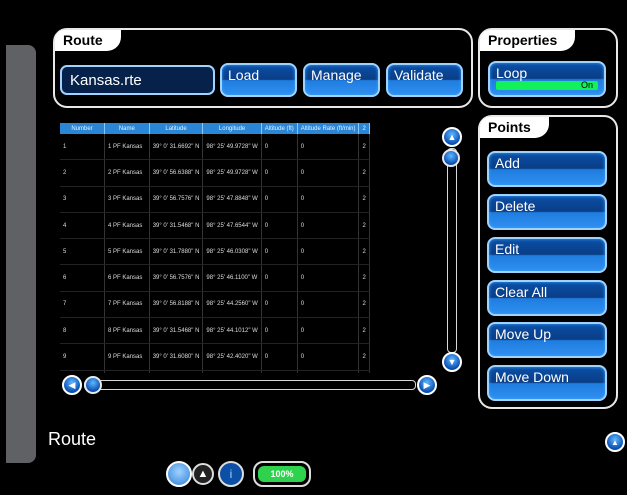  I want to click on manage-button: Manage, so click(341, 80).